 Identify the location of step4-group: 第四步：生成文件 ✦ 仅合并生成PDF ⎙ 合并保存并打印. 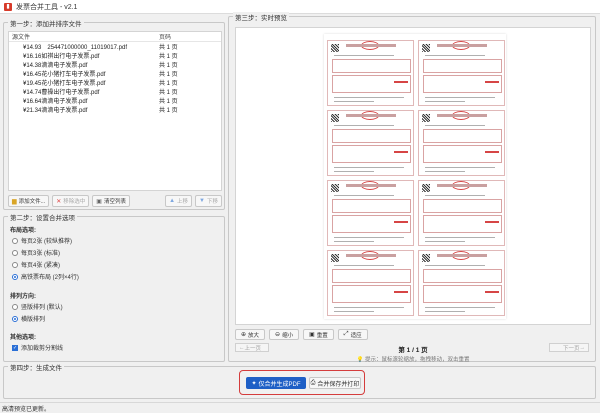
(299, 380).